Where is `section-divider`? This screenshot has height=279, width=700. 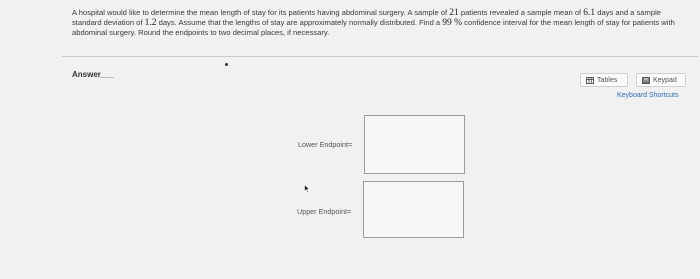
section-divider is located at coordinates (380, 56).